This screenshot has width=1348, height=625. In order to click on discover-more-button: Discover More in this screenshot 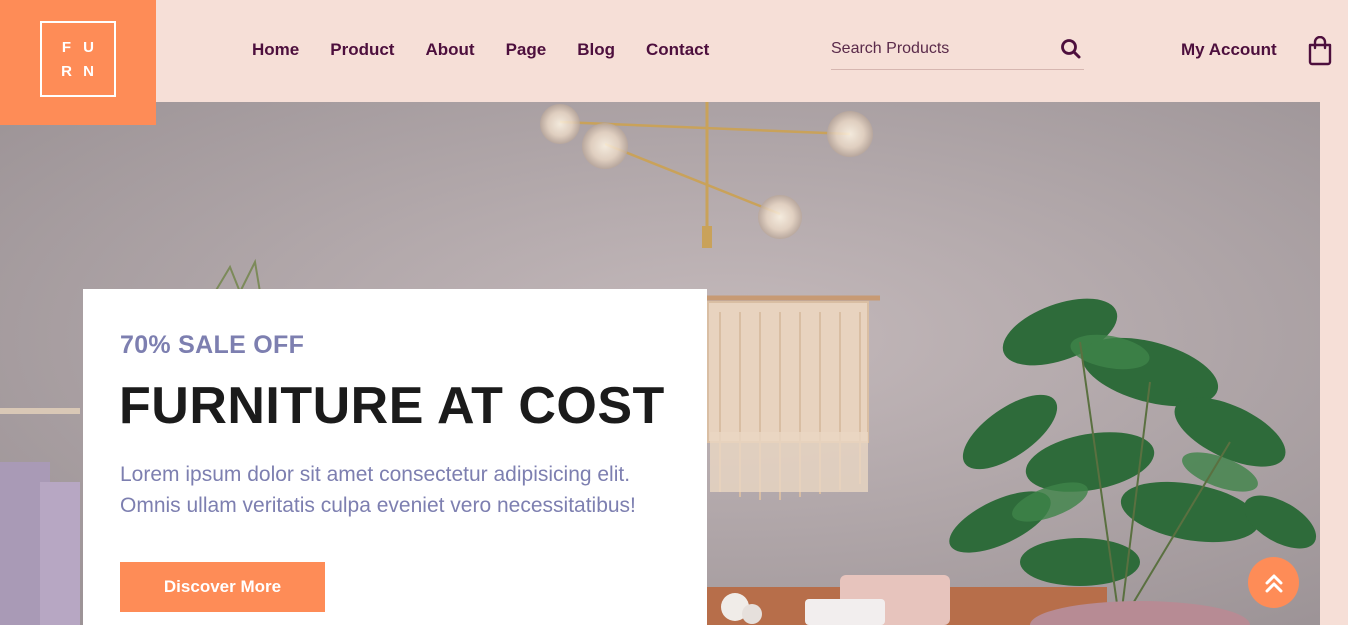, I will do `click(222, 587)`.